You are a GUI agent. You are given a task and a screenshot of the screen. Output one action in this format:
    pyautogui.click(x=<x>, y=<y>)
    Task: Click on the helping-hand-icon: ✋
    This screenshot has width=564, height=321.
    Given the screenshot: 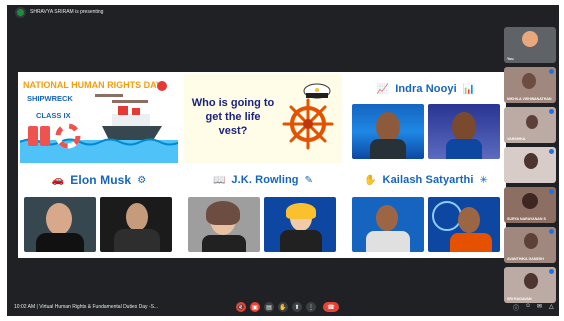 What is the action you would take?
    pyautogui.click(x=370, y=180)
    